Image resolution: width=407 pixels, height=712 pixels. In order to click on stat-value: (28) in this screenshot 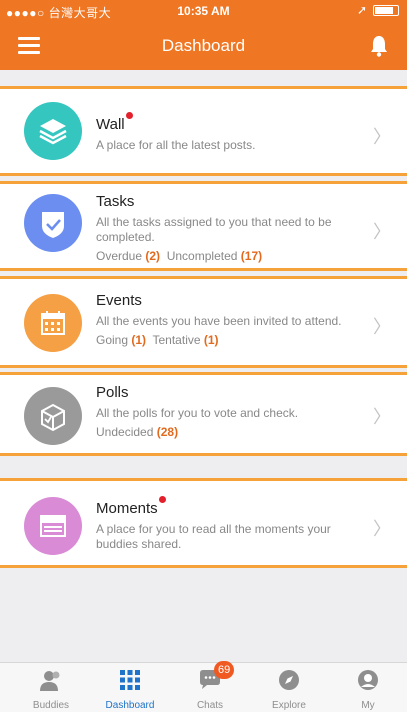, I will do `click(167, 432)`.